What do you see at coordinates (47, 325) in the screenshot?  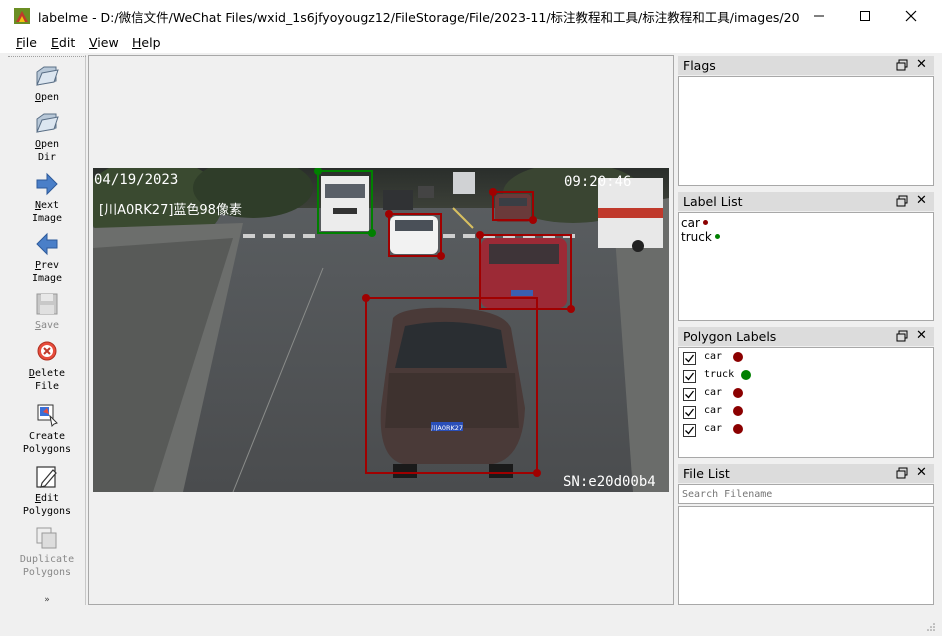 I see `save-label: Save` at bounding box center [47, 325].